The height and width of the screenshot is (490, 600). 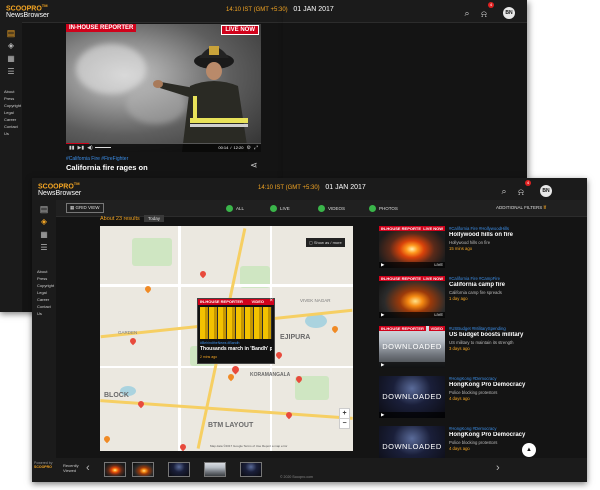 What do you see at coordinates (487, 435) in the screenshot?
I see `card-title: HongKong Pro Democracy` at bounding box center [487, 435].